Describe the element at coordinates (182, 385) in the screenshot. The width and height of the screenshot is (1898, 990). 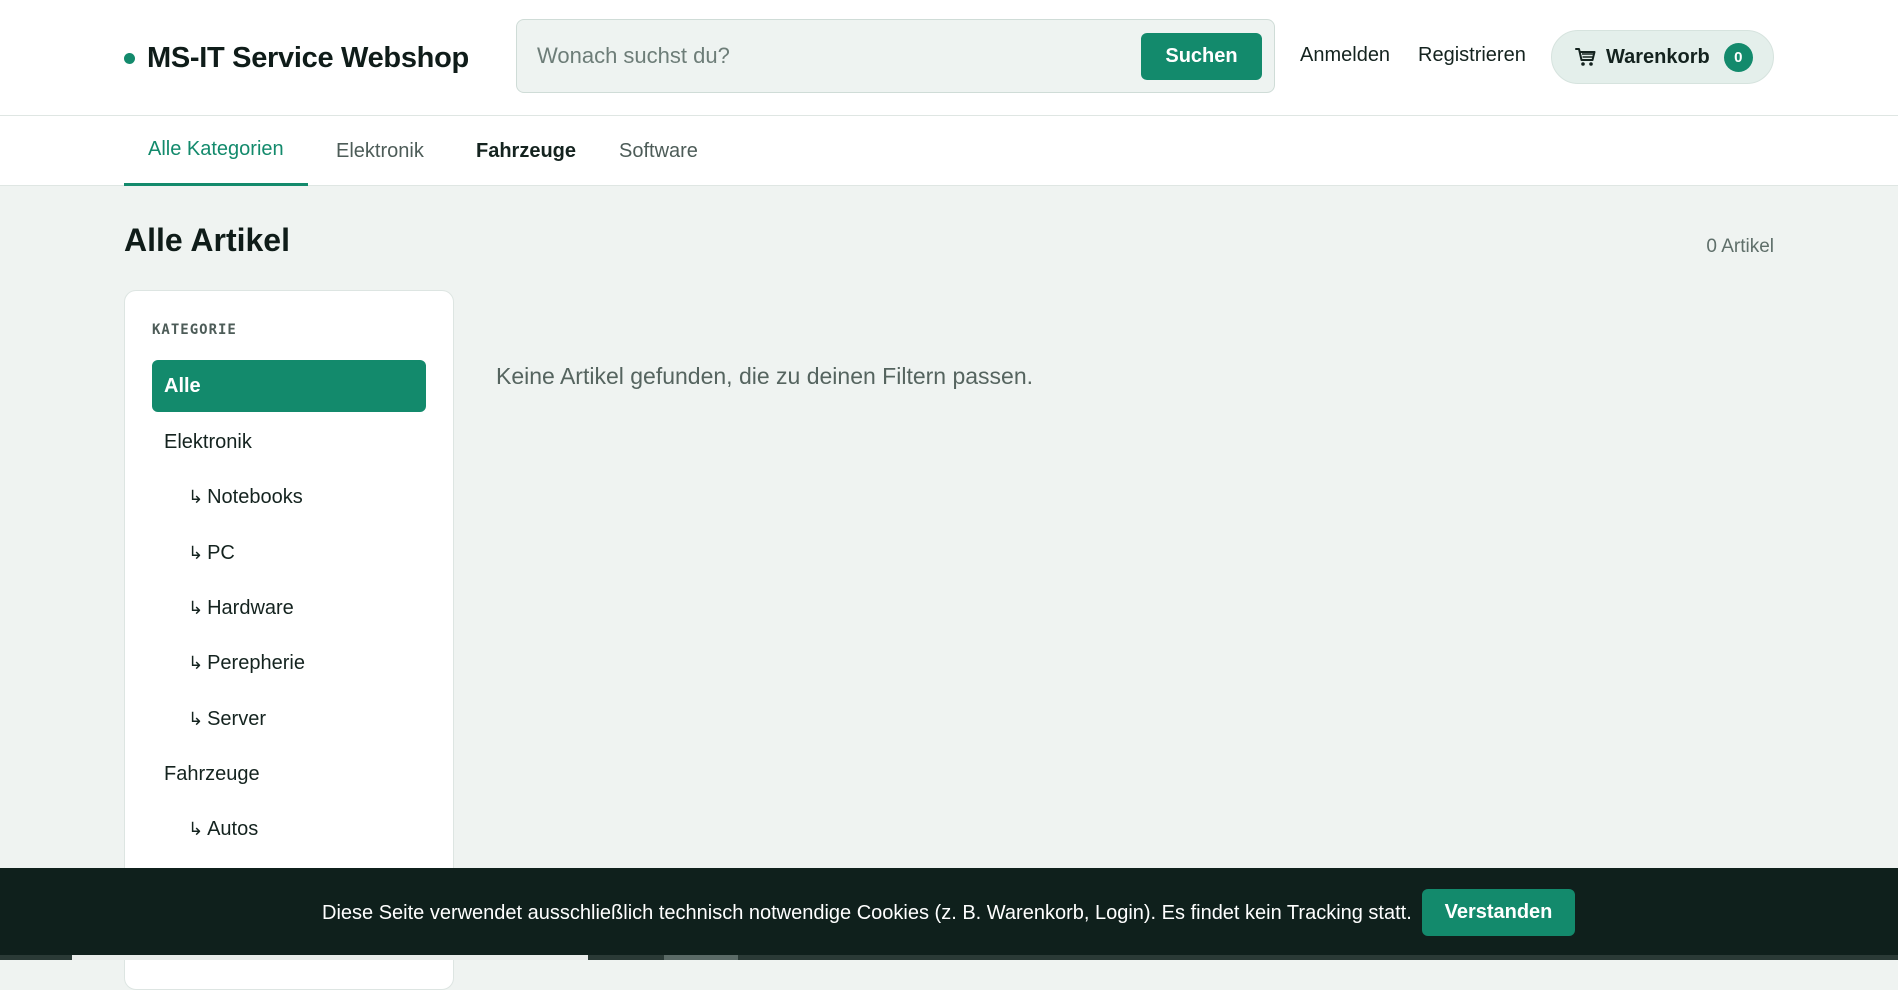
I see `sidebar-item-label: Alle` at that location.